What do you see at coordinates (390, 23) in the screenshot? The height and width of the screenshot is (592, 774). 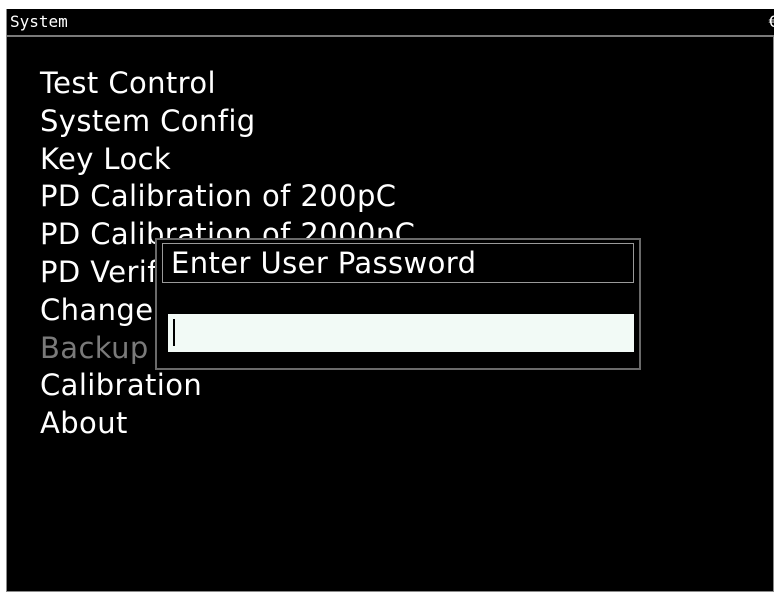 I see `title-bar: System €` at bounding box center [390, 23].